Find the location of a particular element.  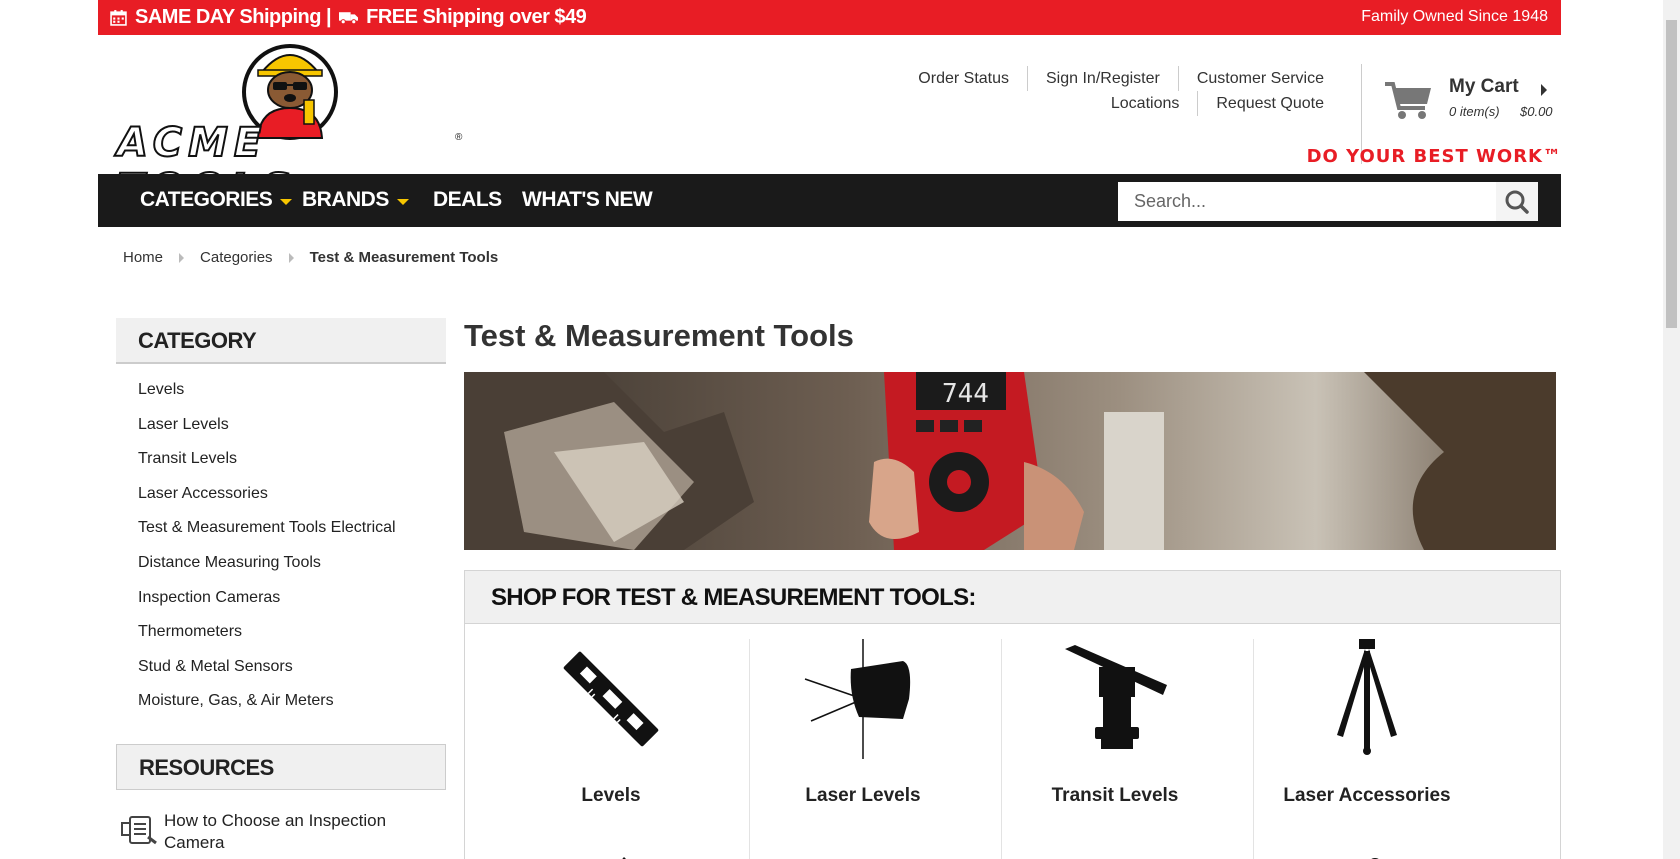

calendar-icon is located at coordinates (118, 18).